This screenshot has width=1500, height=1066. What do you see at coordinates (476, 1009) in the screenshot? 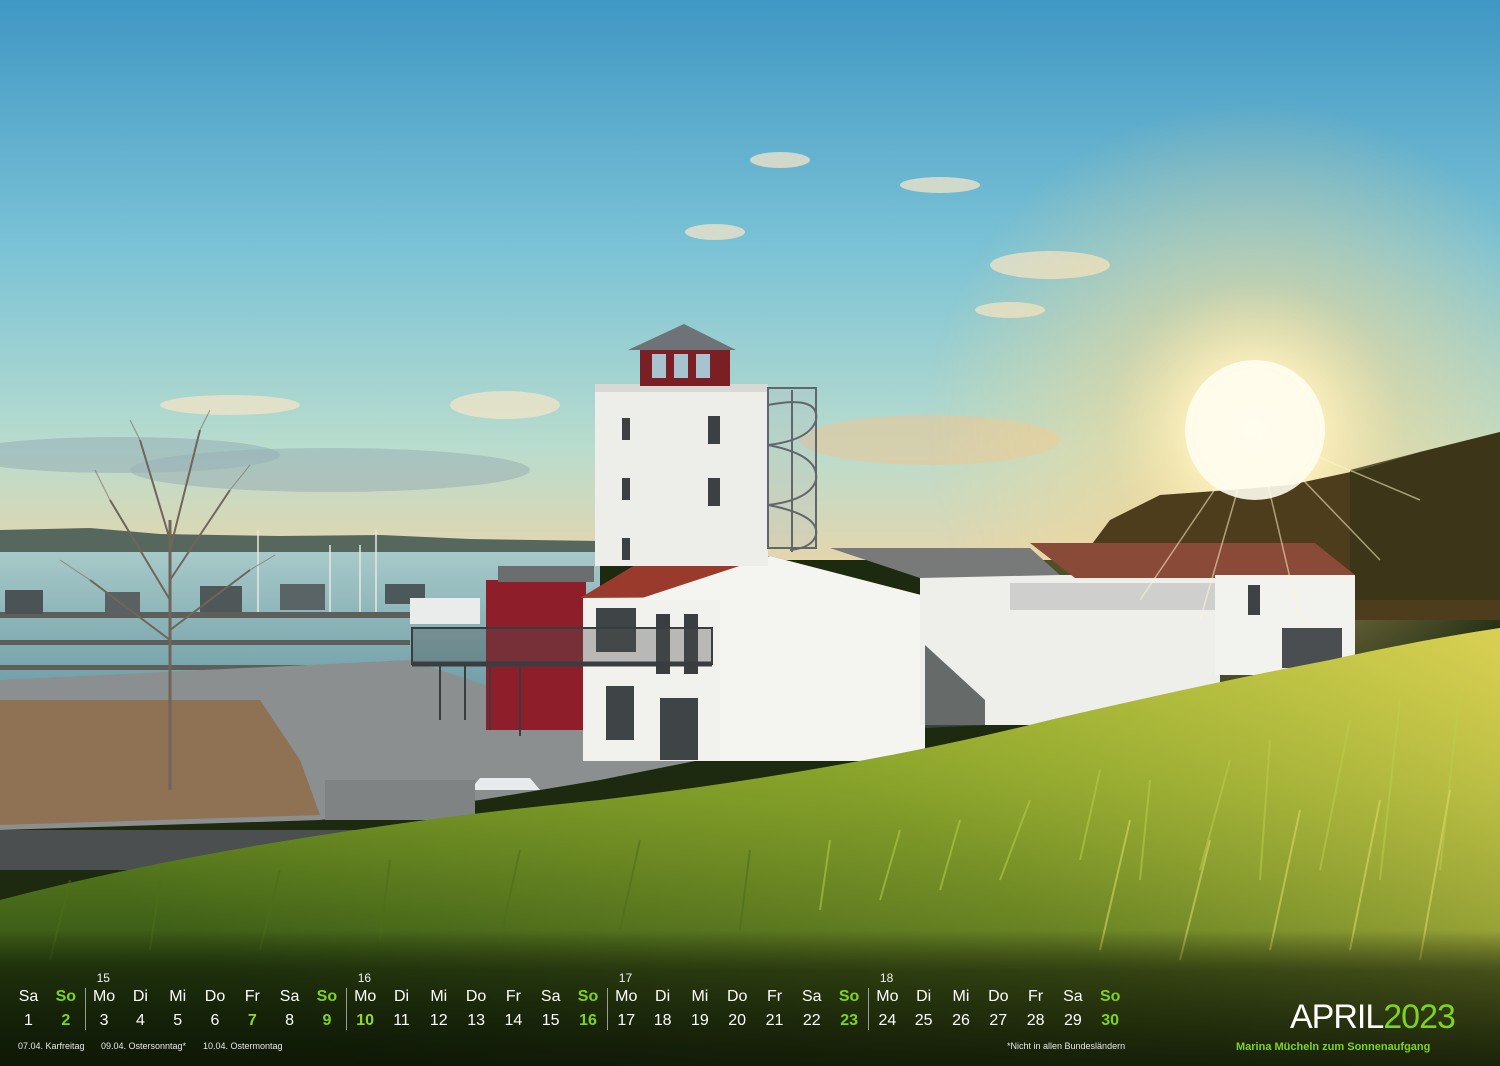
I see `calendar-day: Do 13` at bounding box center [476, 1009].